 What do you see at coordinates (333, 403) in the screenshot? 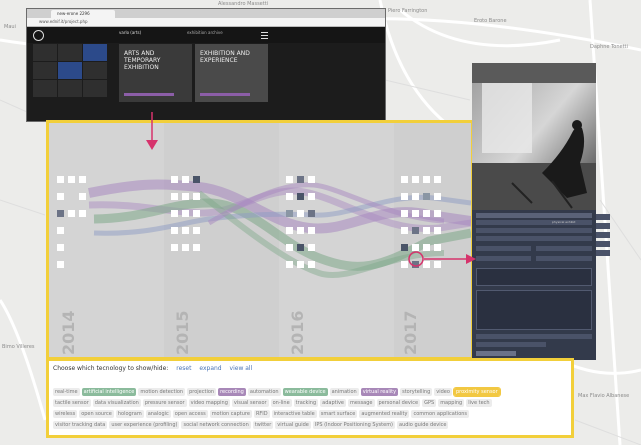
I see `technology-tag: adaptive` at bounding box center [333, 403].